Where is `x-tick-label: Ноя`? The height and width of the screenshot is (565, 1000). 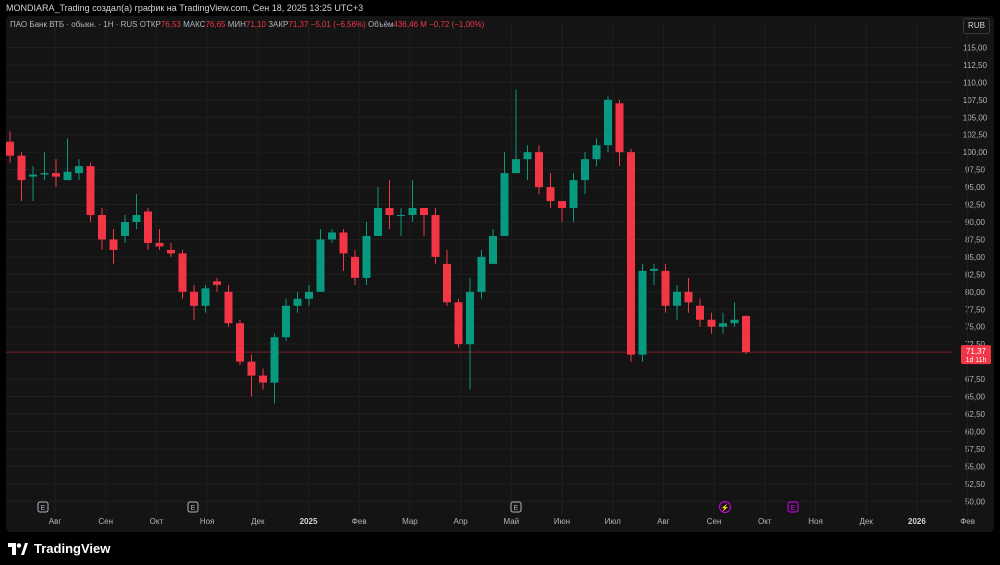
x-tick-label: Ноя is located at coordinates (207, 521).